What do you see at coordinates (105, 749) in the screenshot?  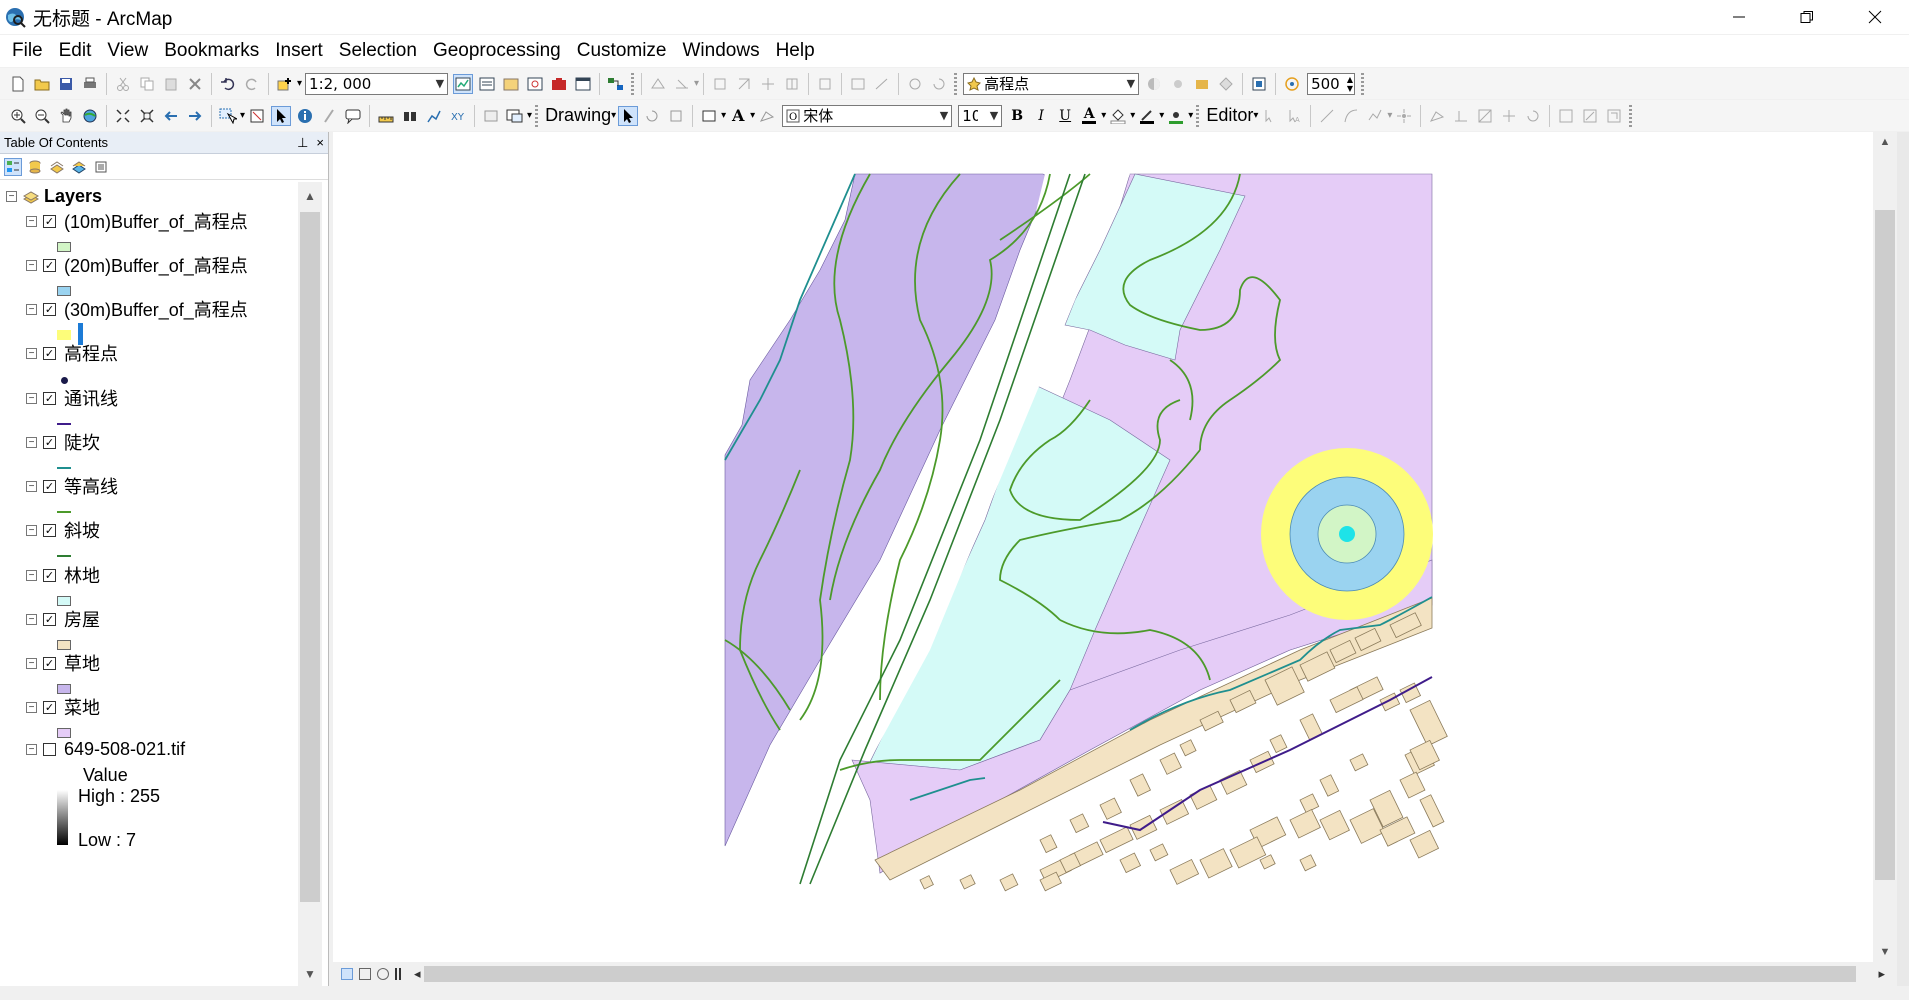 I see `layer-raster-tif: − 649-508-021.tif` at bounding box center [105, 749].